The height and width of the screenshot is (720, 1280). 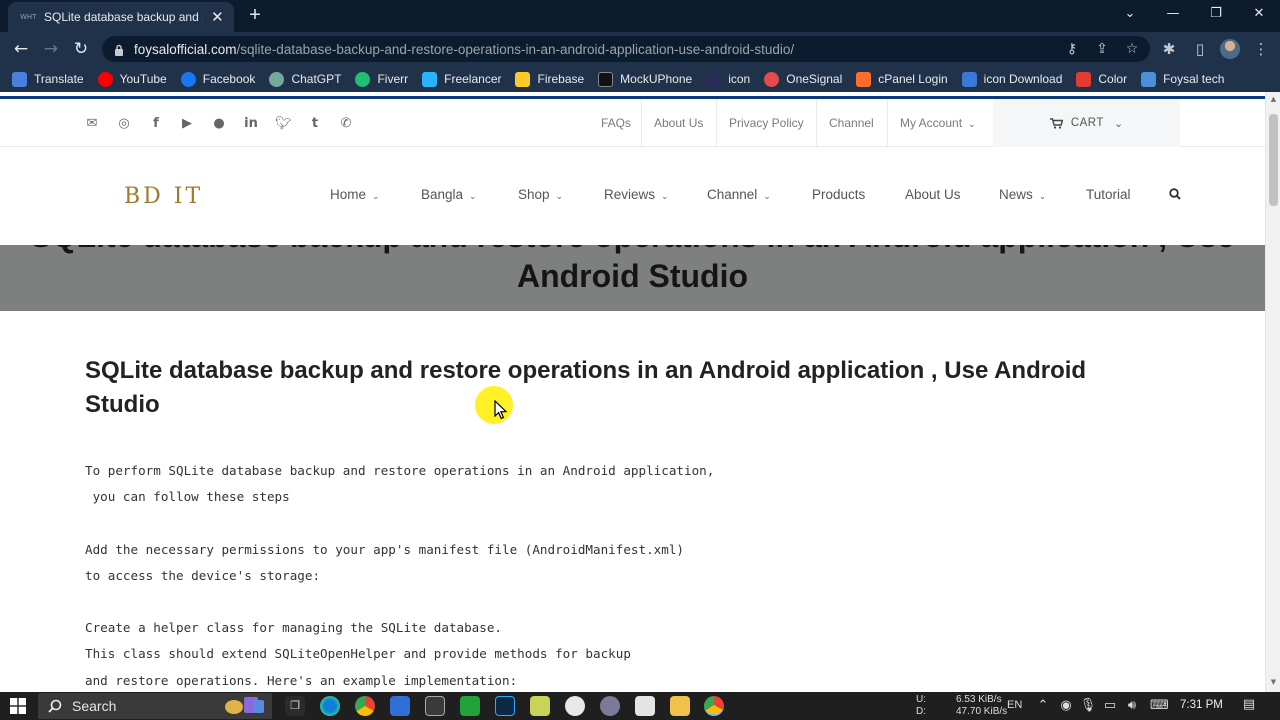 I want to click on restore-window-icon: ❐, so click(x=1216, y=14).